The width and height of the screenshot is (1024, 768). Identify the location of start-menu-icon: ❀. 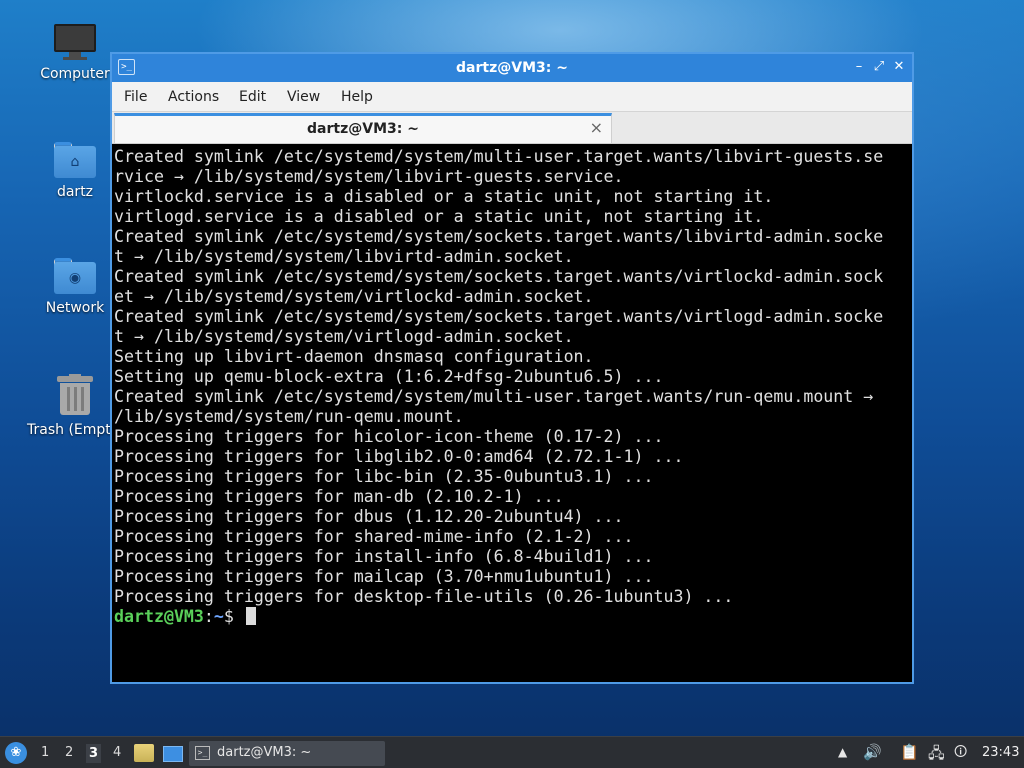
(16, 753).